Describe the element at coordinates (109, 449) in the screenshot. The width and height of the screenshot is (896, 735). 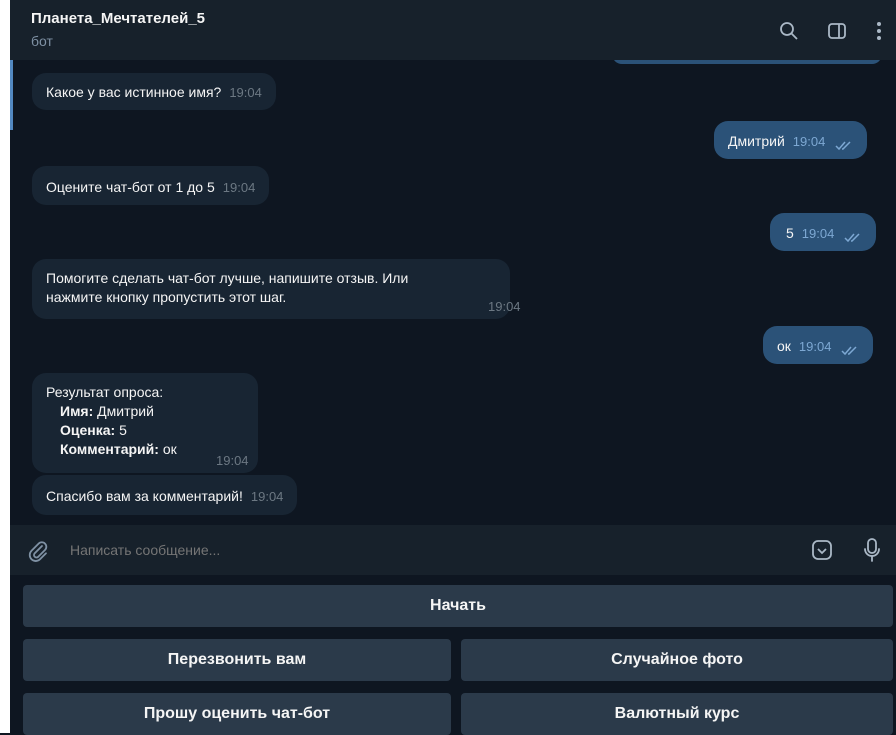
I see `field-label: Комментарий:` at that location.